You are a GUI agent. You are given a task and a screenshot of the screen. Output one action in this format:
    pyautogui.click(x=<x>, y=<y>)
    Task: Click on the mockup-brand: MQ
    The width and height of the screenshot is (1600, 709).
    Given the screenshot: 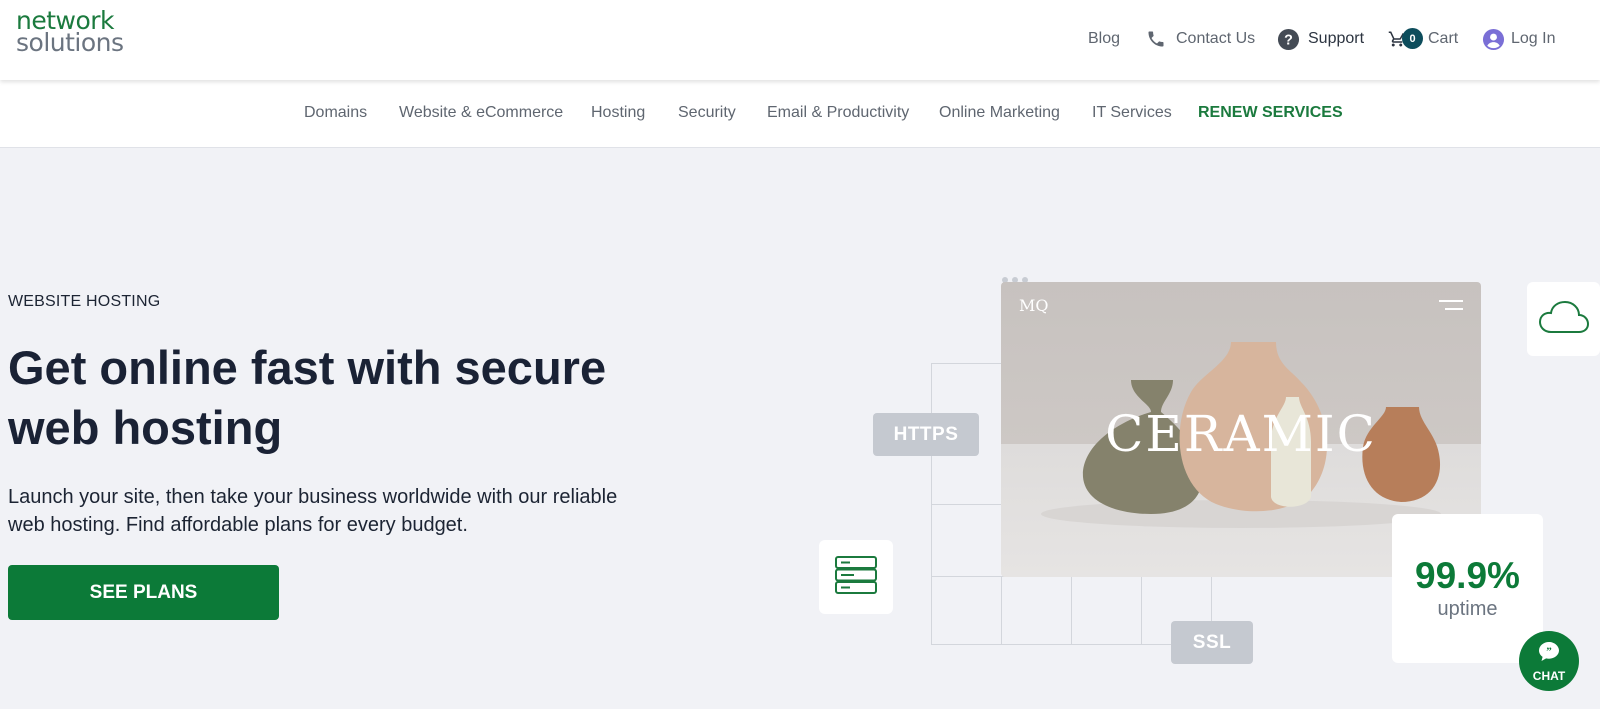 What is the action you would take?
    pyautogui.click(x=1034, y=305)
    